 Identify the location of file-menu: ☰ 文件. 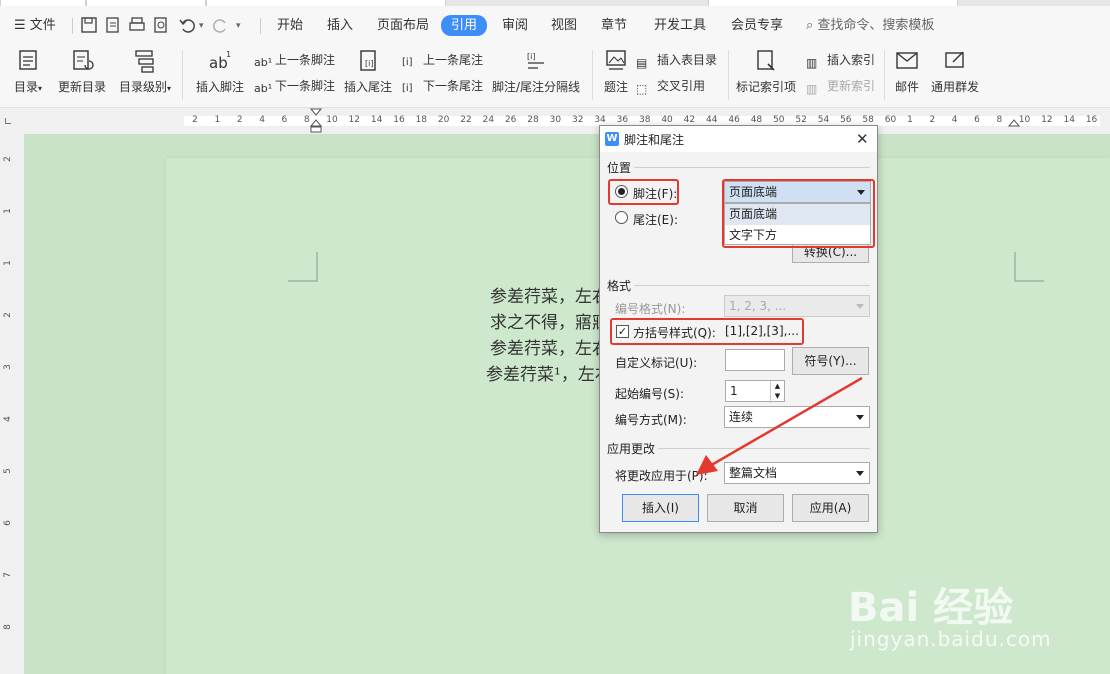
(35, 26).